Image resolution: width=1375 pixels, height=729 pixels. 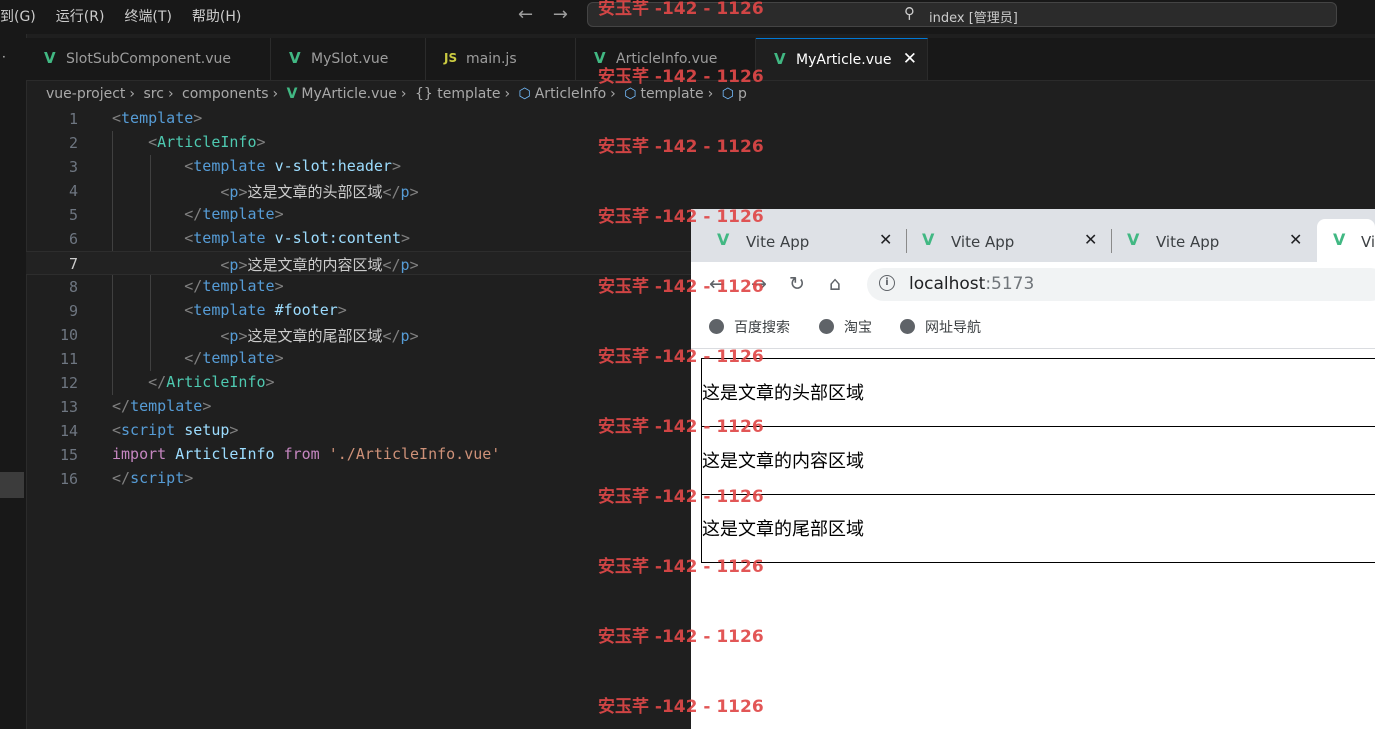 What do you see at coordinates (749, 327) in the screenshot?
I see `bookmark-baidu: 百度搜索` at bounding box center [749, 327].